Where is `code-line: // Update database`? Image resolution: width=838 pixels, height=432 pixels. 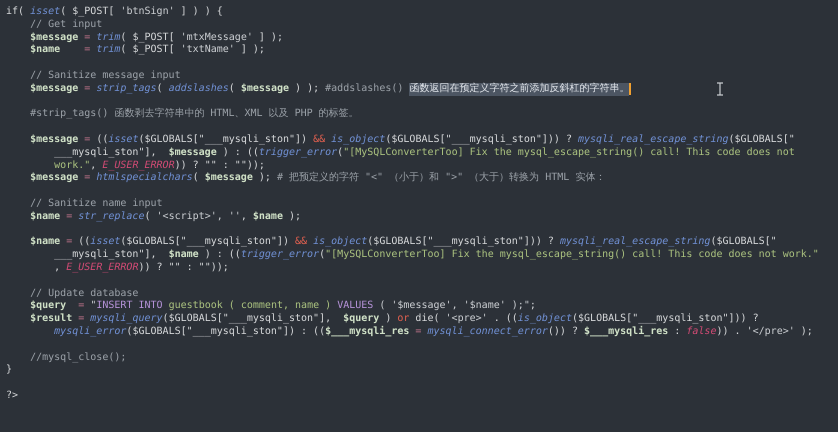 code-line: // Update database is located at coordinates (83, 294).